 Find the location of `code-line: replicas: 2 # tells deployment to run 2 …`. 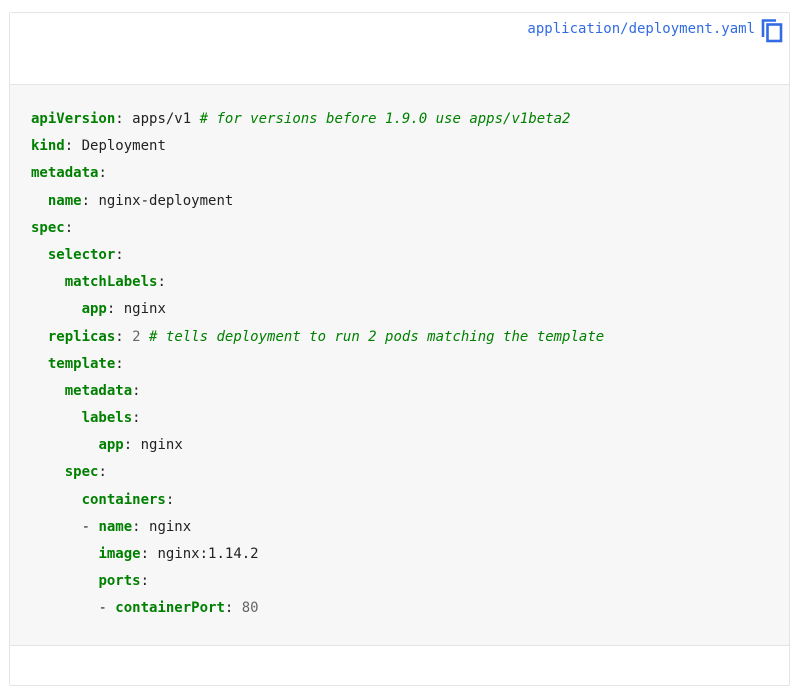

code-line: replicas: 2 # tells deployment to run 2 … is located at coordinates (317, 337).